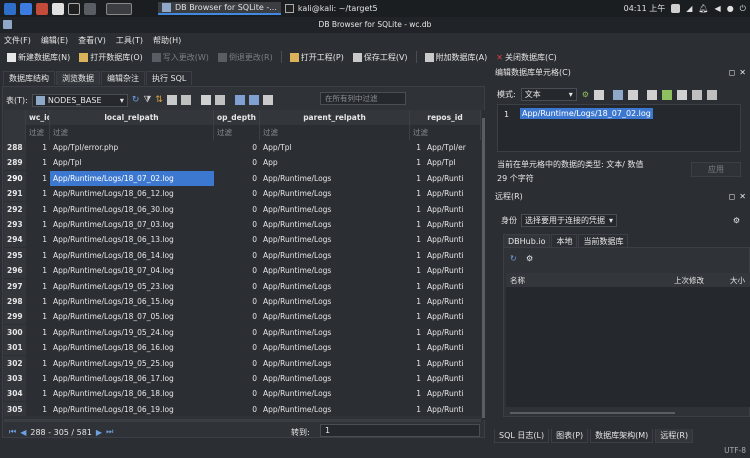  What do you see at coordinates (716, 169) in the screenshot?
I see `apply-button: 应用` at bounding box center [716, 169].